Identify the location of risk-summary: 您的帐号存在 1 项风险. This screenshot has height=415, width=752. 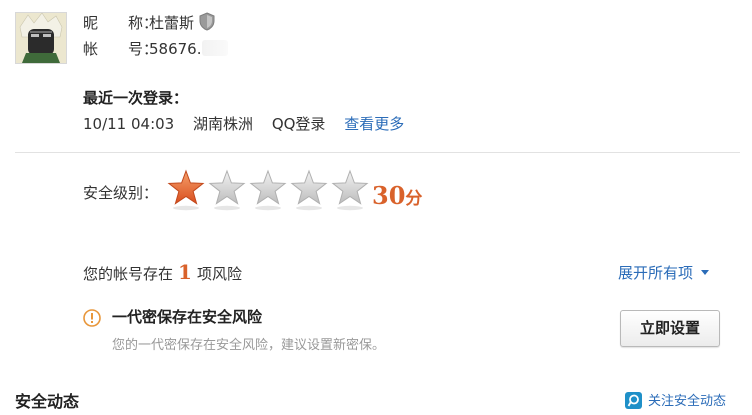
(162, 272).